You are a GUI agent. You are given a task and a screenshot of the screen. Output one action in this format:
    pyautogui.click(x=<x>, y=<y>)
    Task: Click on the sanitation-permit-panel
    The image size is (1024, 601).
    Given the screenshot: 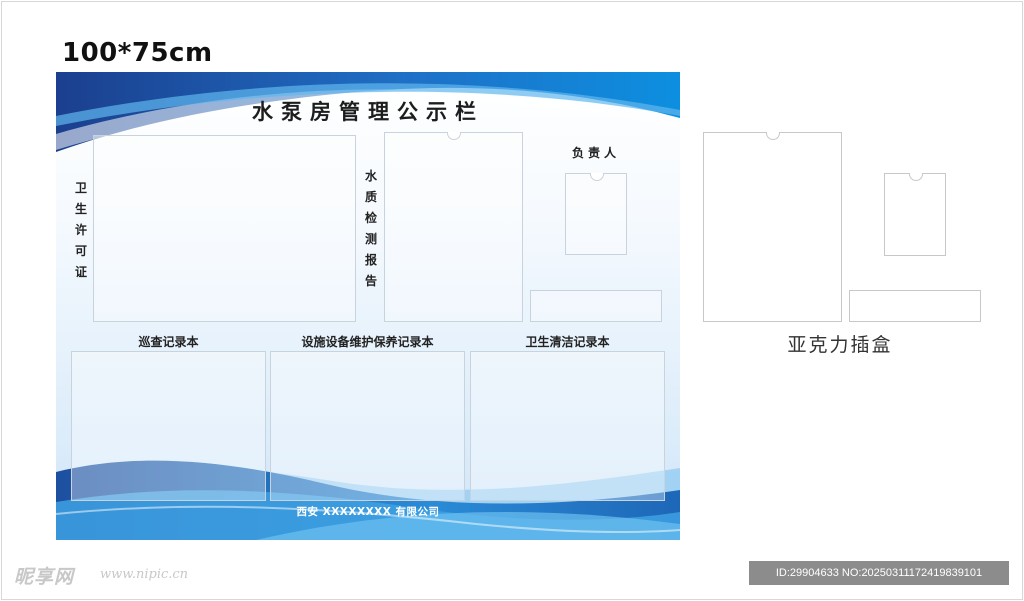 What is the action you would take?
    pyautogui.click(x=224, y=228)
    